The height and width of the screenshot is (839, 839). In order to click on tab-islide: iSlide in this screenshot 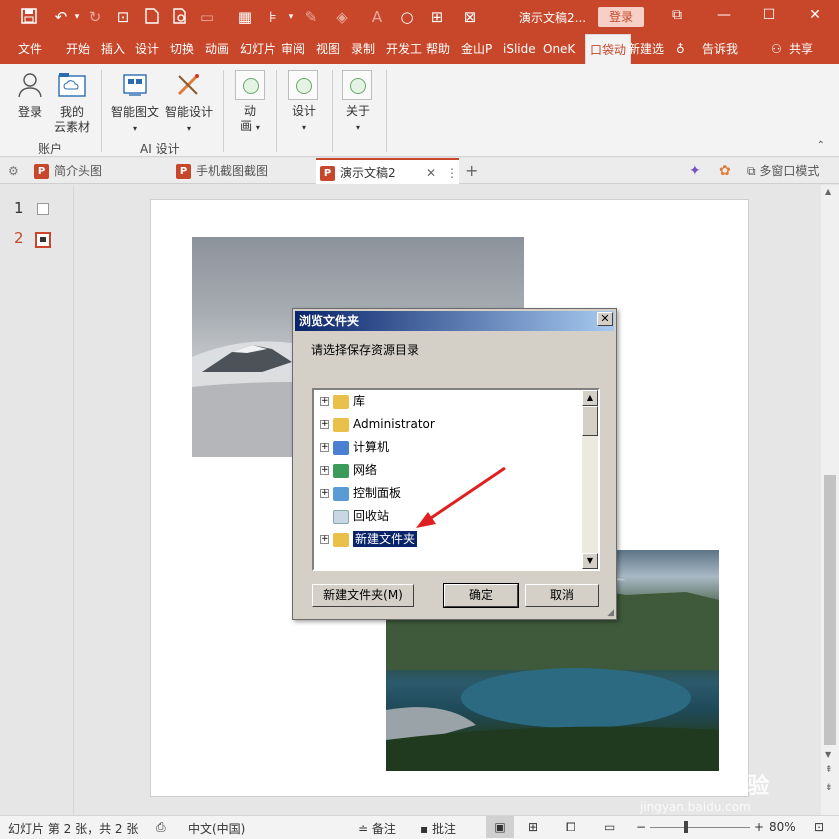, I will do `click(519, 49)`.